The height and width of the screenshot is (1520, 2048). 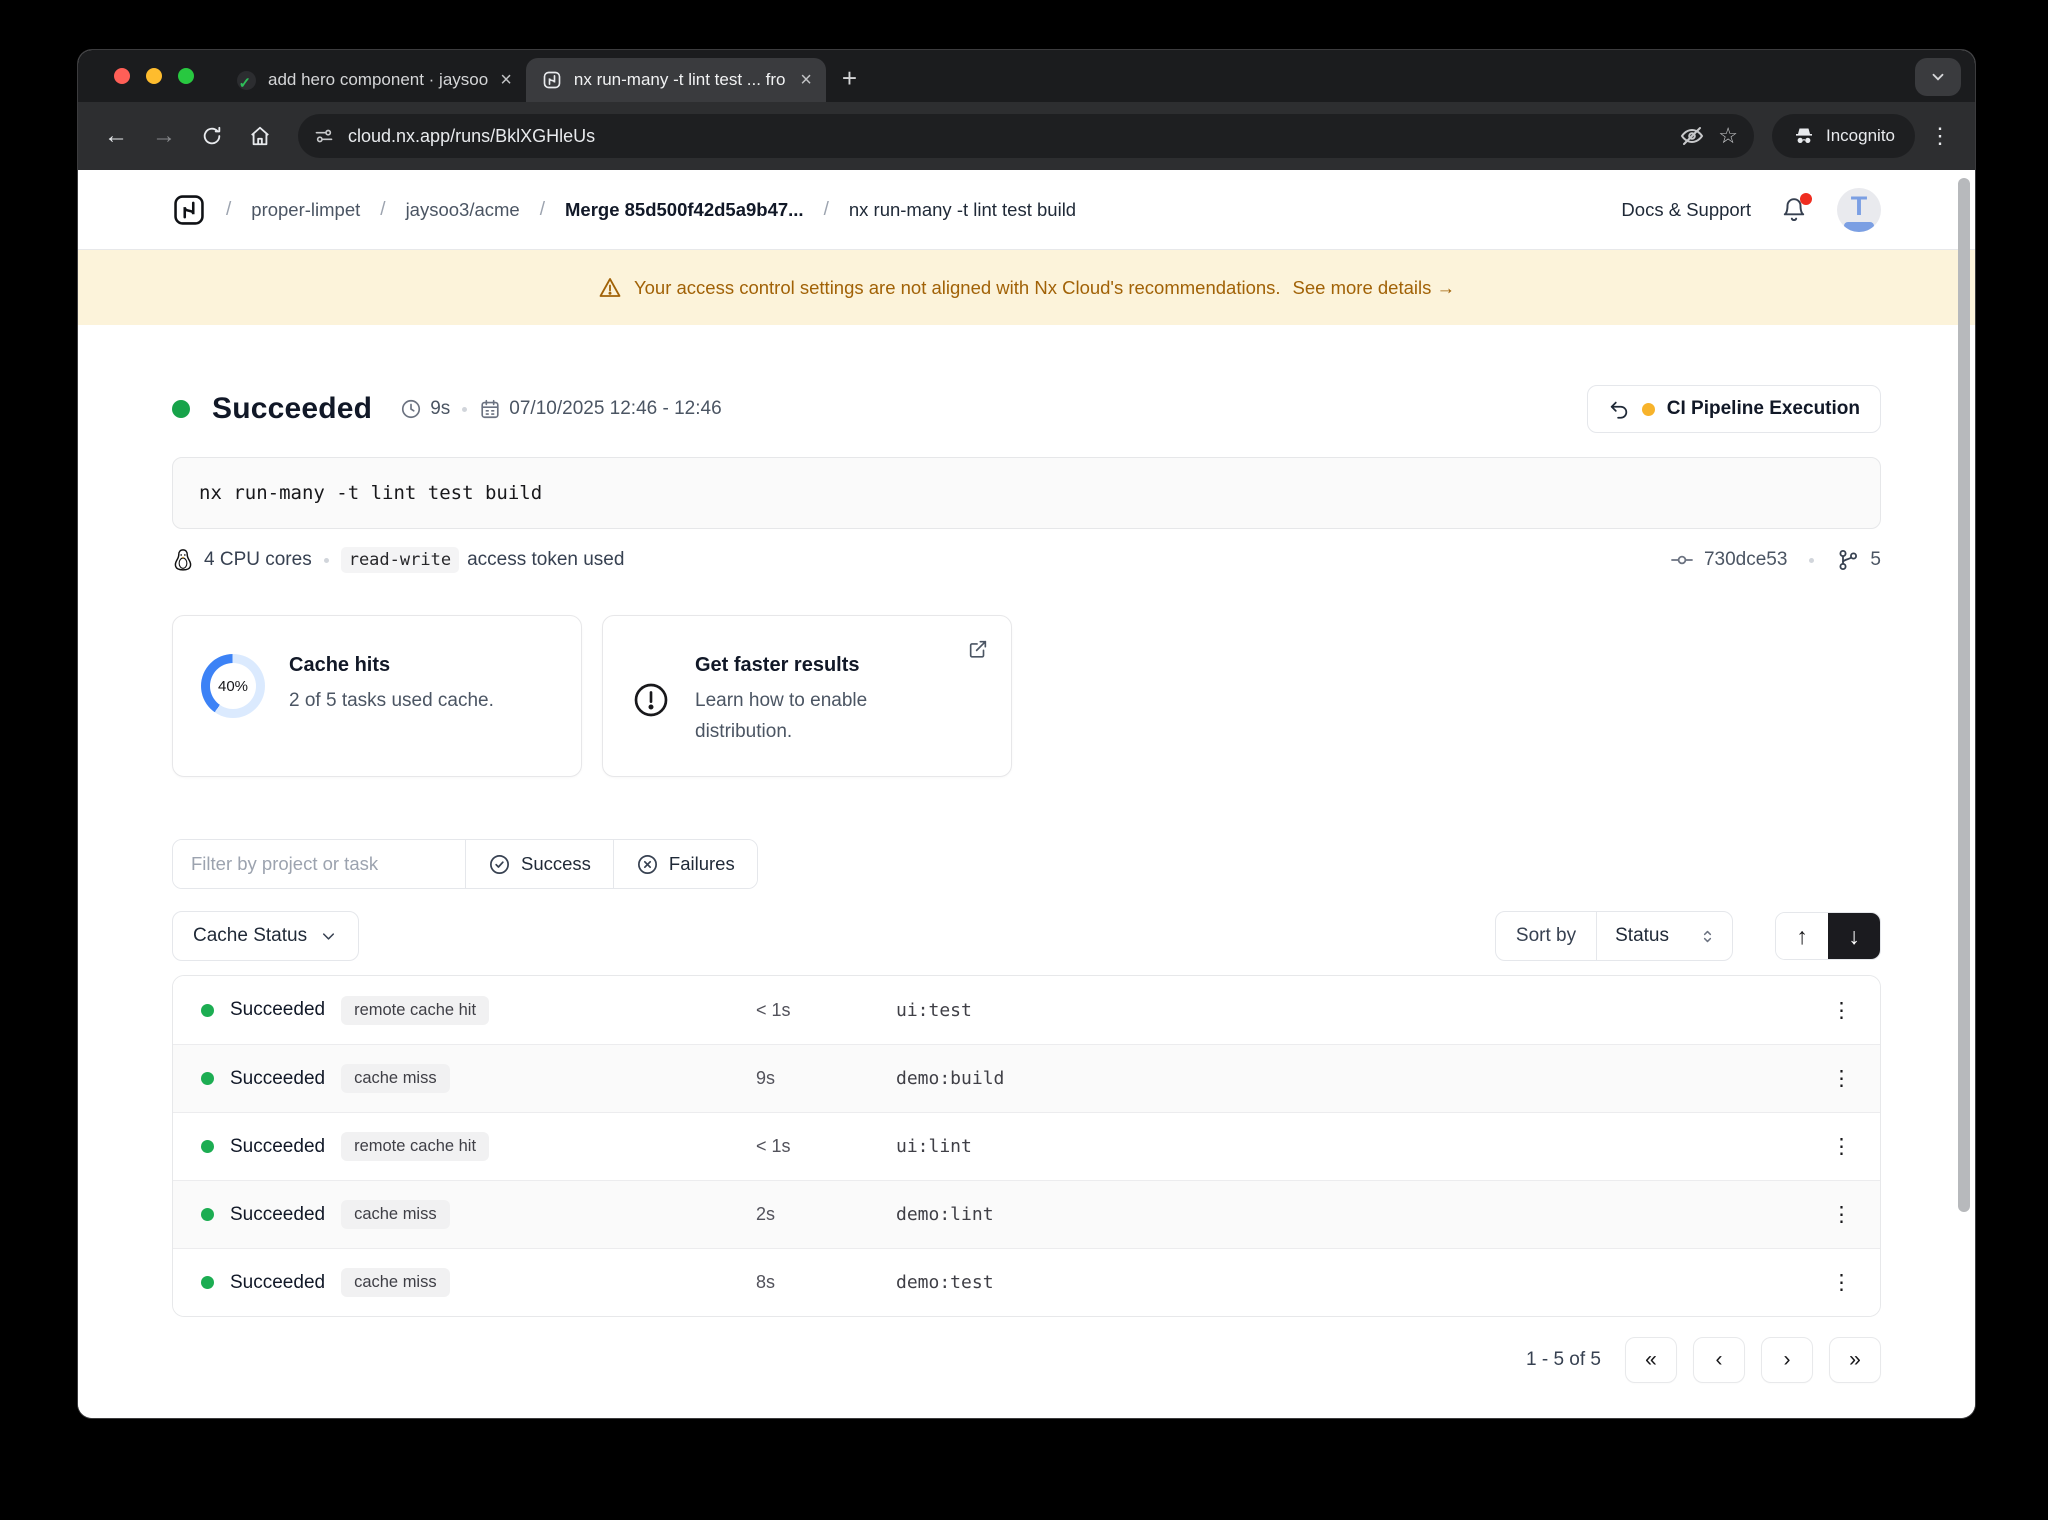 I want to click on row-task-name: demo:lint, so click(x=945, y=1214).